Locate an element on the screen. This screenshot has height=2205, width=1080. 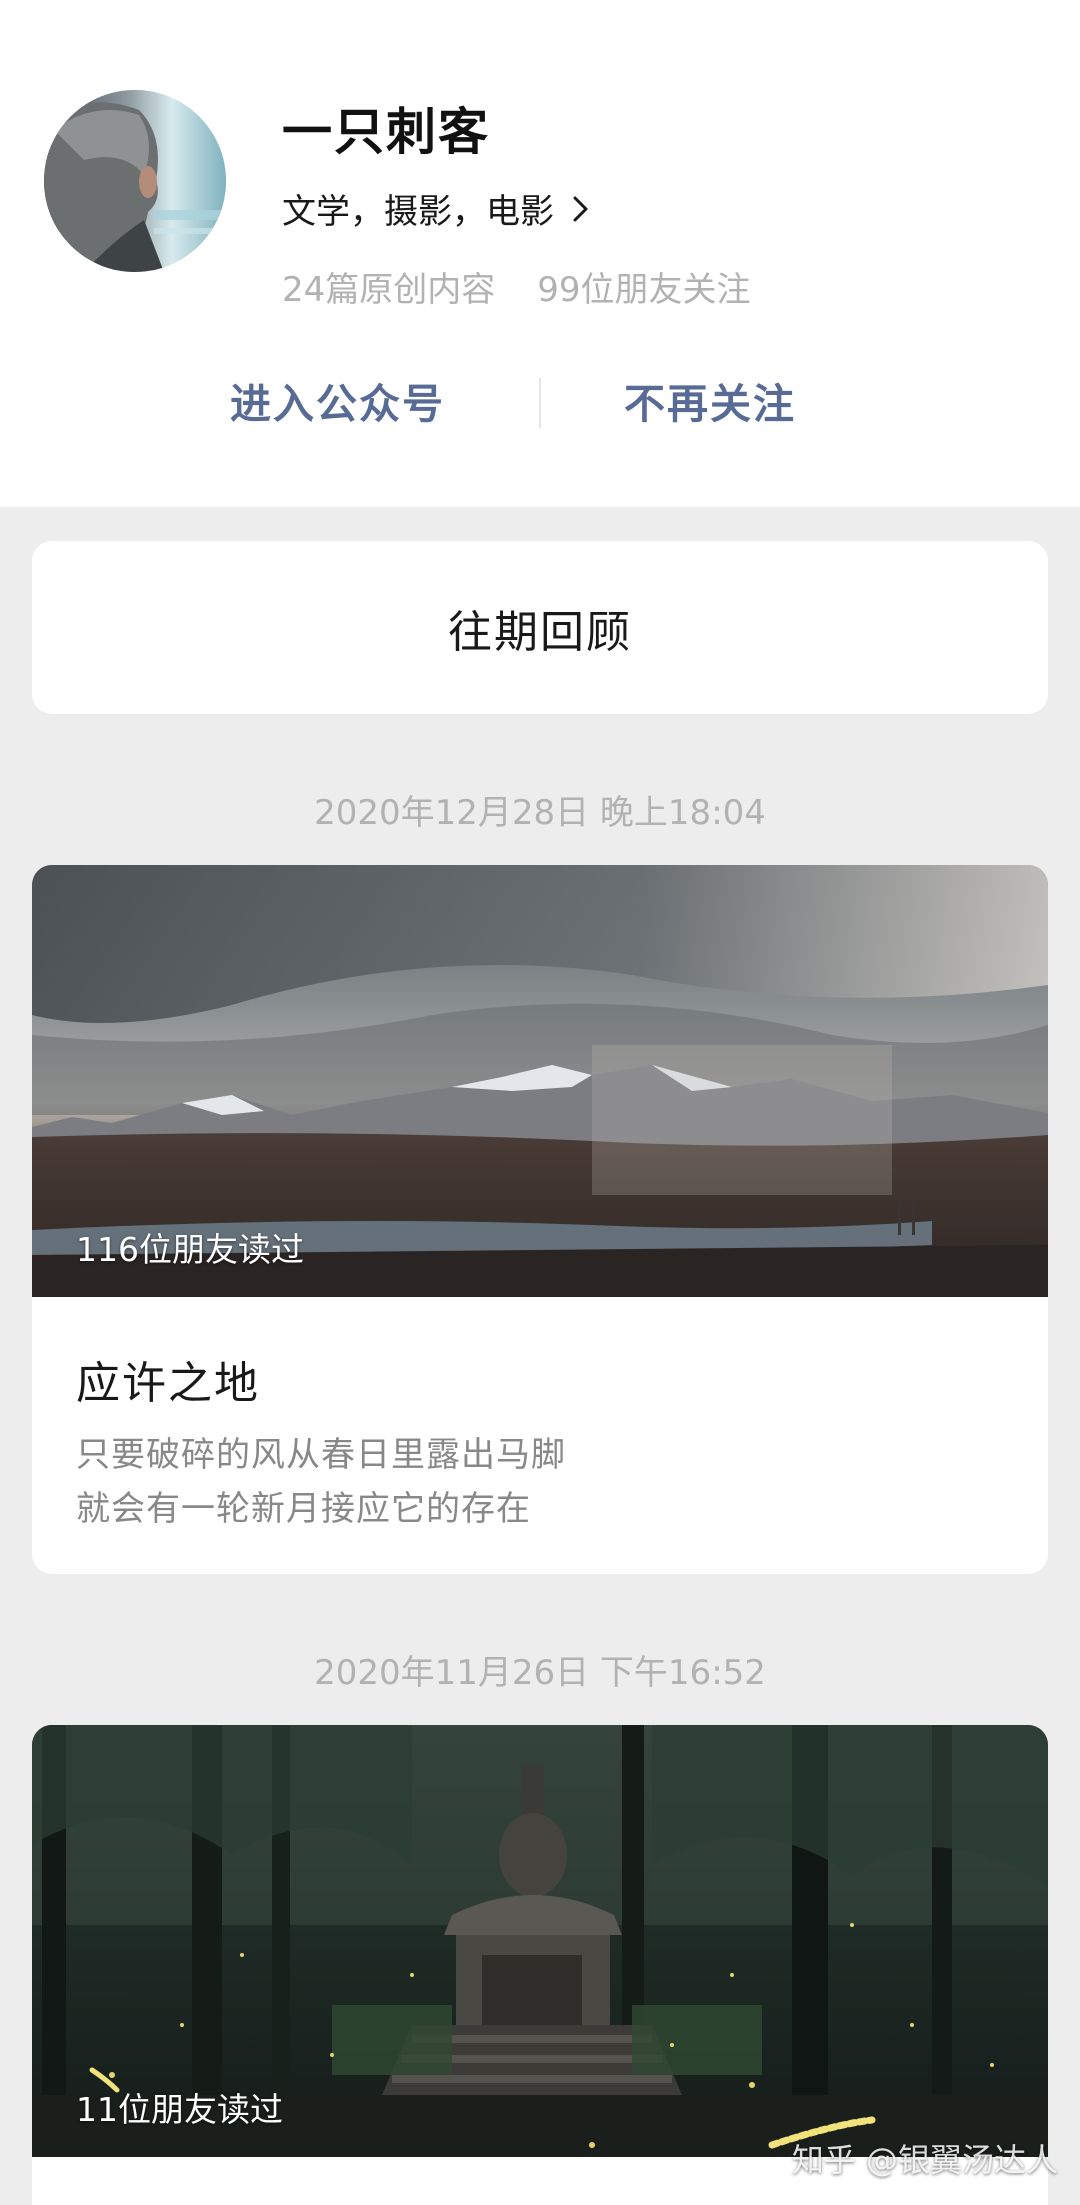
enter-account-button: 进入公众号 is located at coordinates (337, 400).